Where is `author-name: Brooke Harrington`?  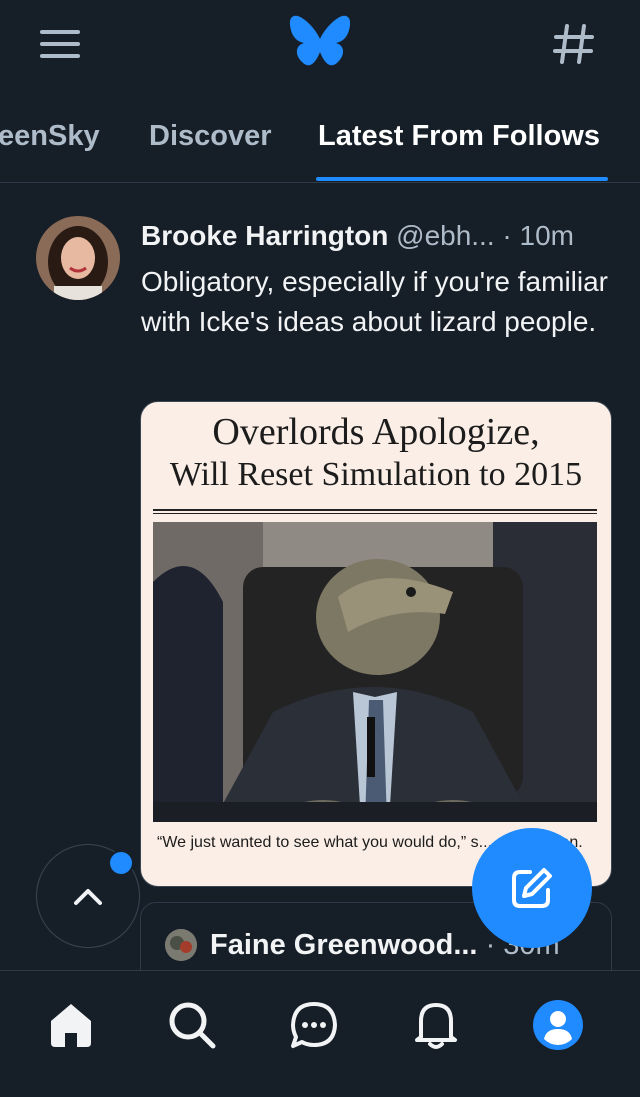
author-name: Brooke Harrington is located at coordinates (264, 235).